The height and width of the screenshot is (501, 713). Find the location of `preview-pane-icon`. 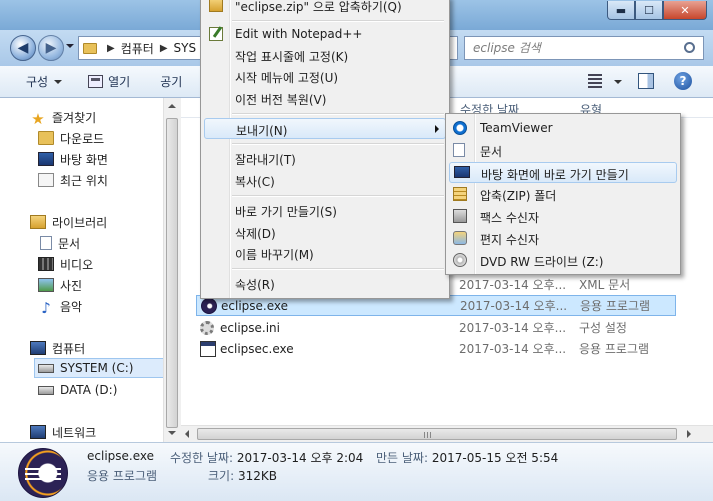

preview-pane-icon is located at coordinates (646, 81).